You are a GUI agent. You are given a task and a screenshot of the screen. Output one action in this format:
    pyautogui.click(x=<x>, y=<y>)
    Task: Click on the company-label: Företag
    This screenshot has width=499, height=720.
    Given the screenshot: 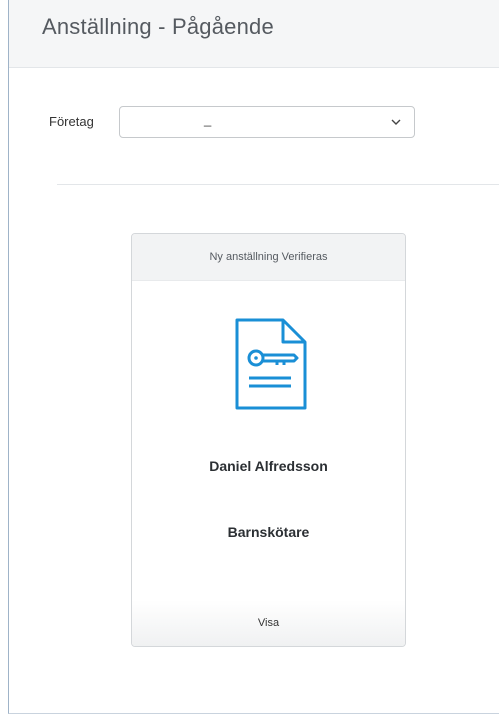 What is the action you would take?
    pyautogui.click(x=71, y=121)
    